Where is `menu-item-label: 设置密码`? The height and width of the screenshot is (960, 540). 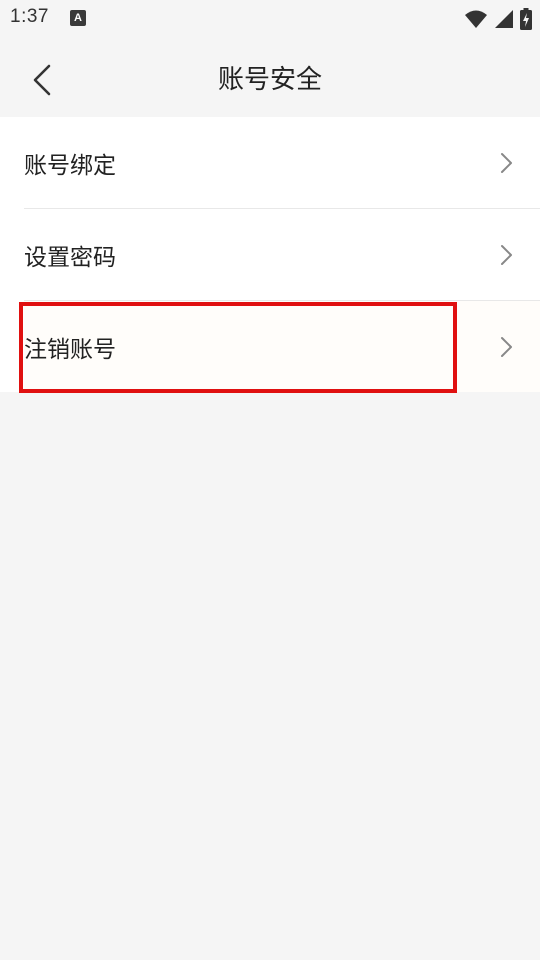 menu-item-label: 设置密码 is located at coordinates (70, 257).